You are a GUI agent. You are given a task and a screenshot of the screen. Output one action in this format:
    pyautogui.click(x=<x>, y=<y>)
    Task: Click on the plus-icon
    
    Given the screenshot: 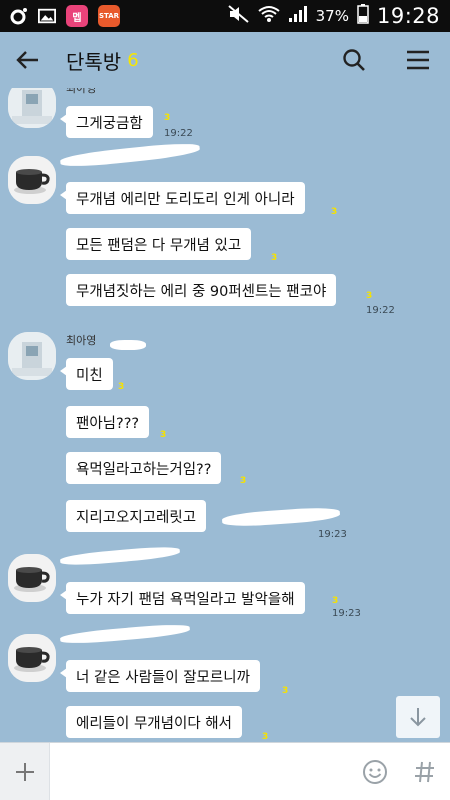 What is the action you would take?
    pyautogui.click(x=24, y=771)
    